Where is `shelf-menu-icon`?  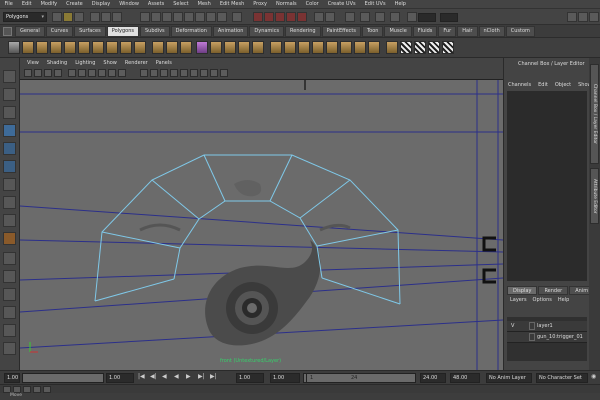
shelf-menu-icon is located at coordinates (7, 31).